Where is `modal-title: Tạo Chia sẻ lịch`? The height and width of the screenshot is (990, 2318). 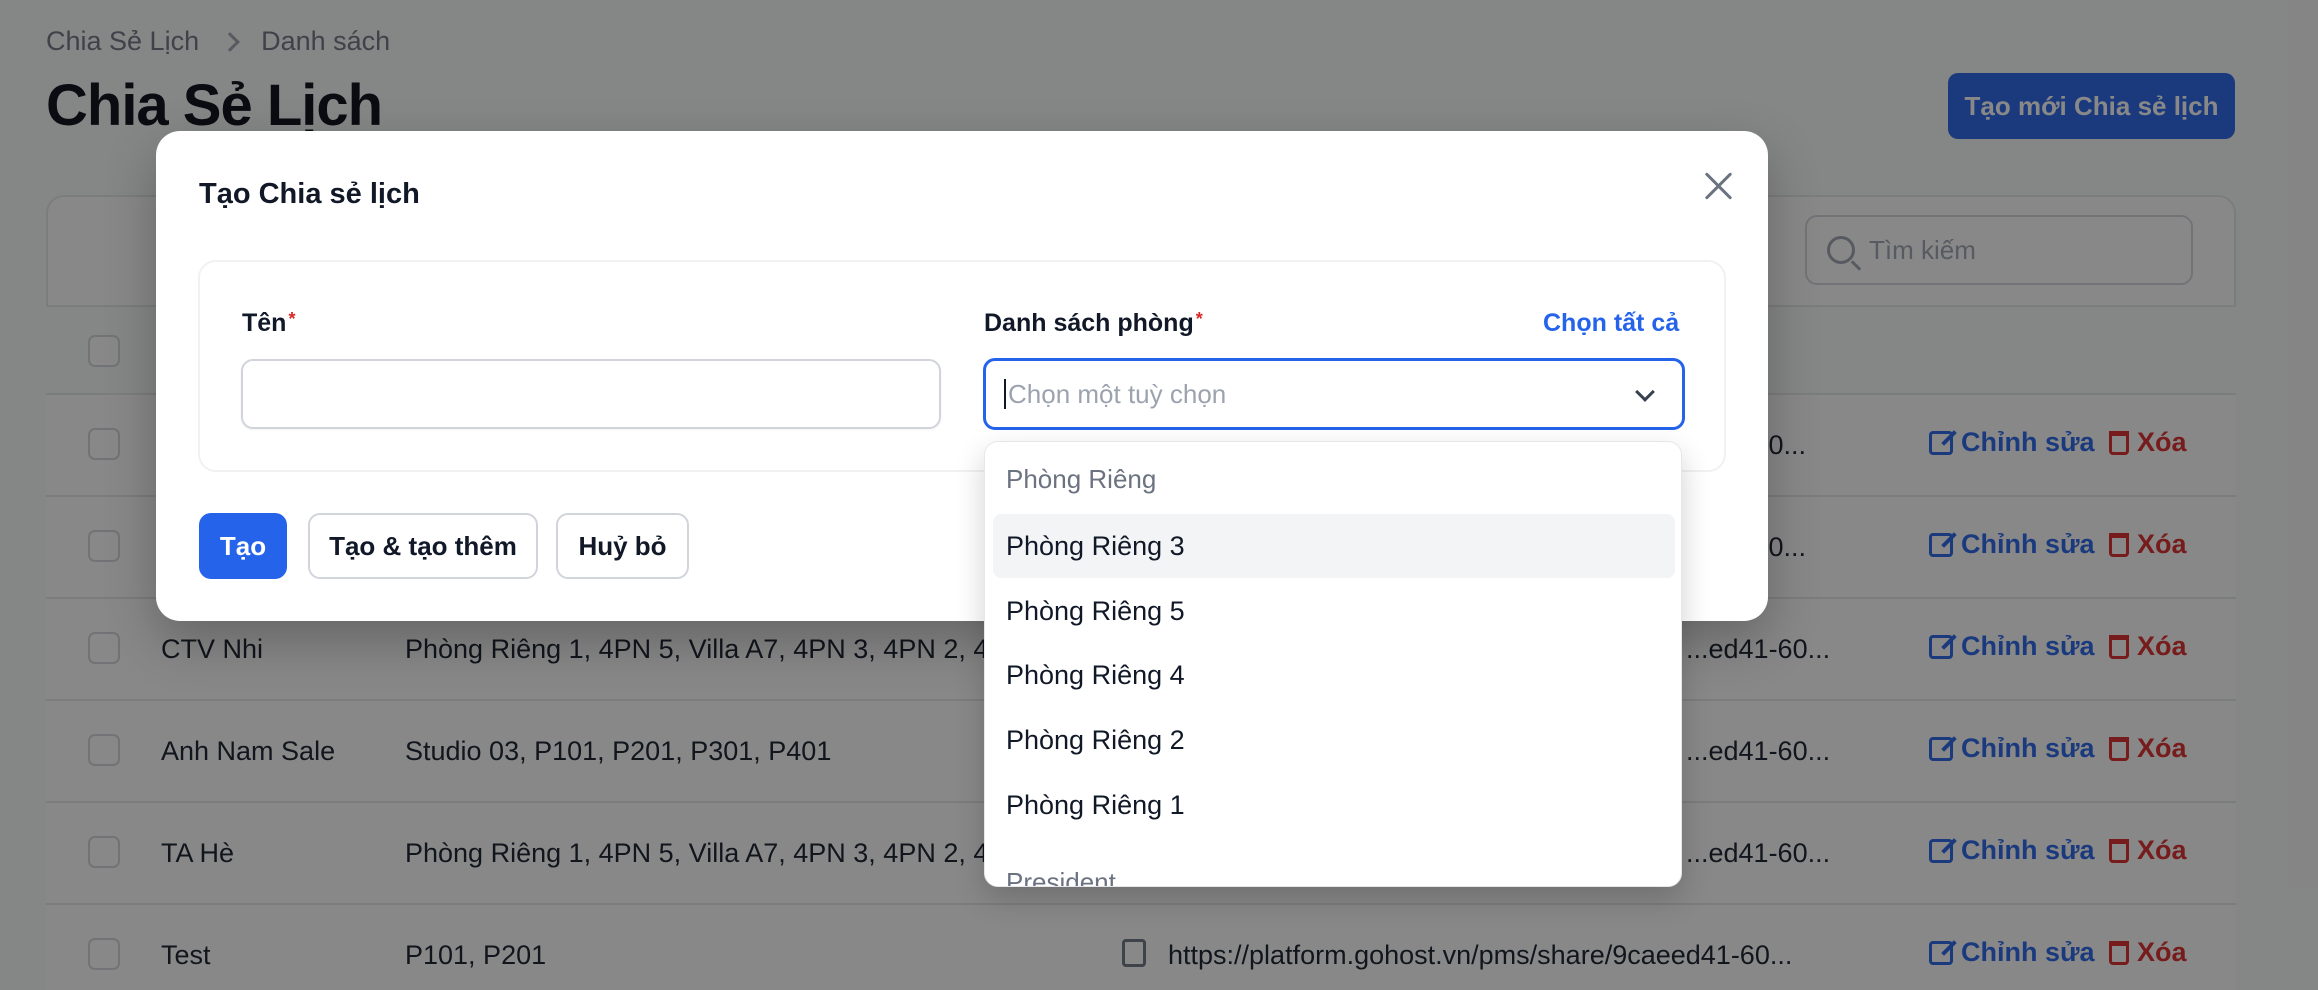 modal-title: Tạo Chia sẻ lịch is located at coordinates (309, 194).